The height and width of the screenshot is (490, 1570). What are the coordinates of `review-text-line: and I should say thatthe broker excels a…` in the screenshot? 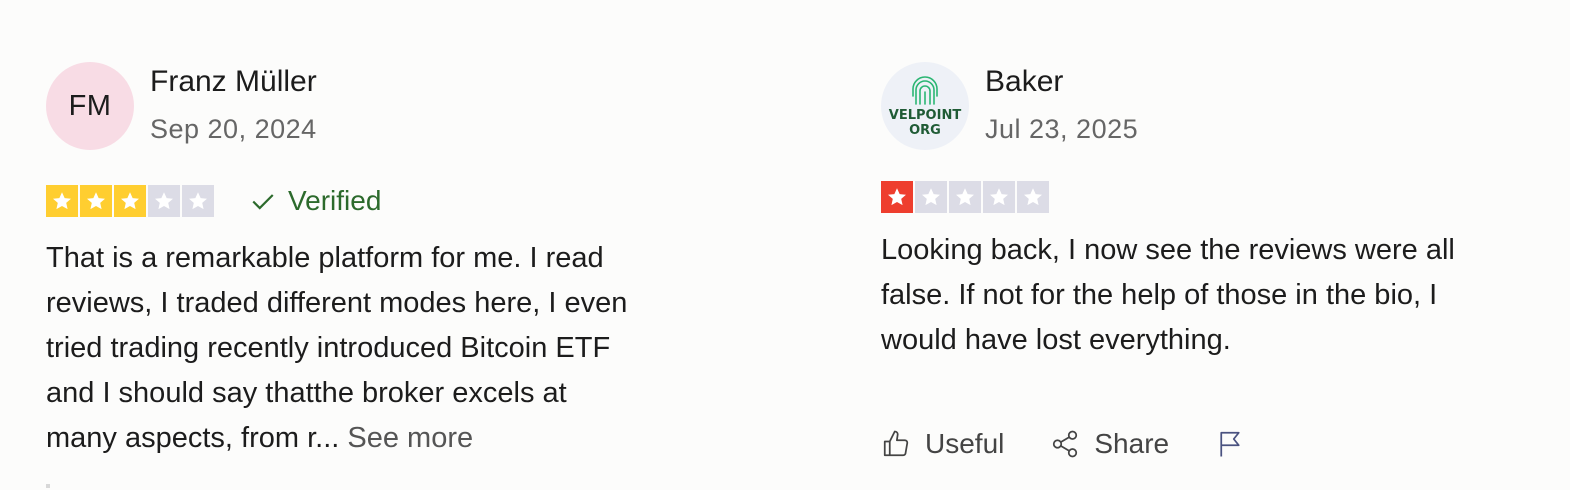 It's located at (306, 393).